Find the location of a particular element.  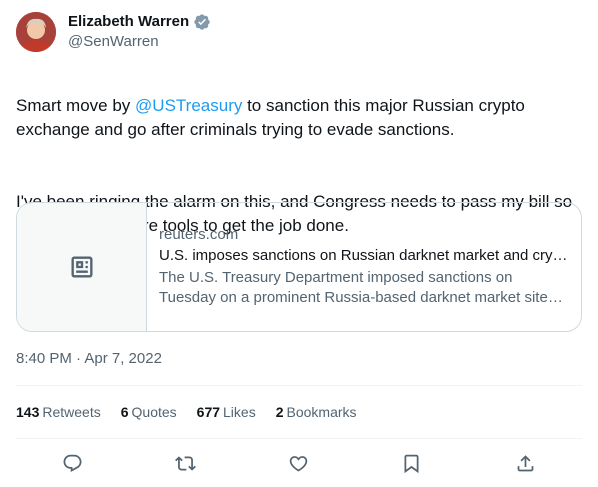

retweet-button is located at coordinates (185, 463).